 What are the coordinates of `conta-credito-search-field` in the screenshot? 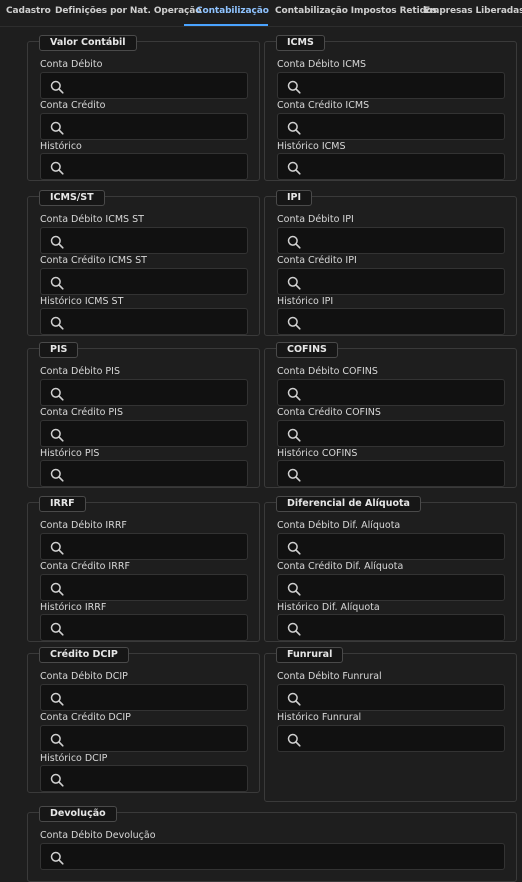 It's located at (144, 126).